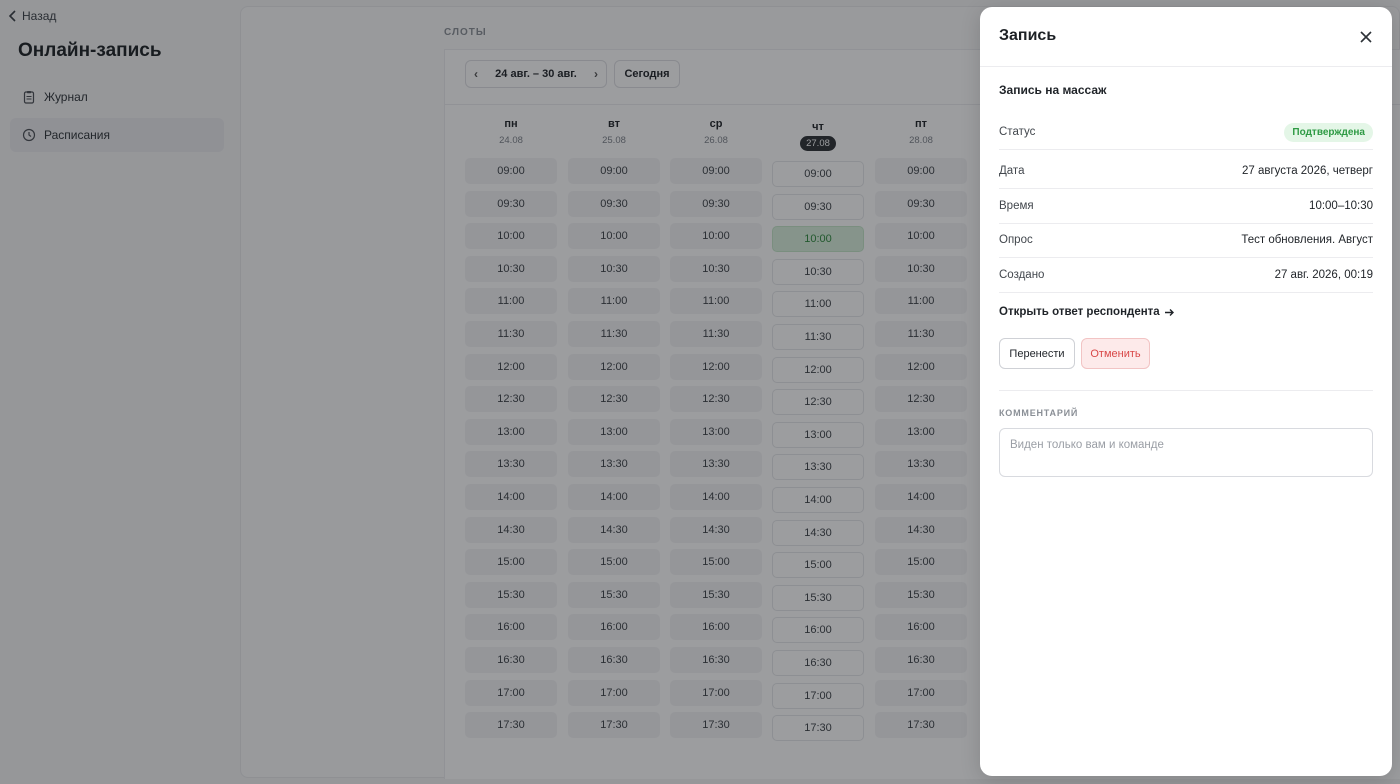  What do you see at coordinates (1028, 35) in the screenshot?
I see `drawer-title: Запись` at bounding box center [1028, 35].